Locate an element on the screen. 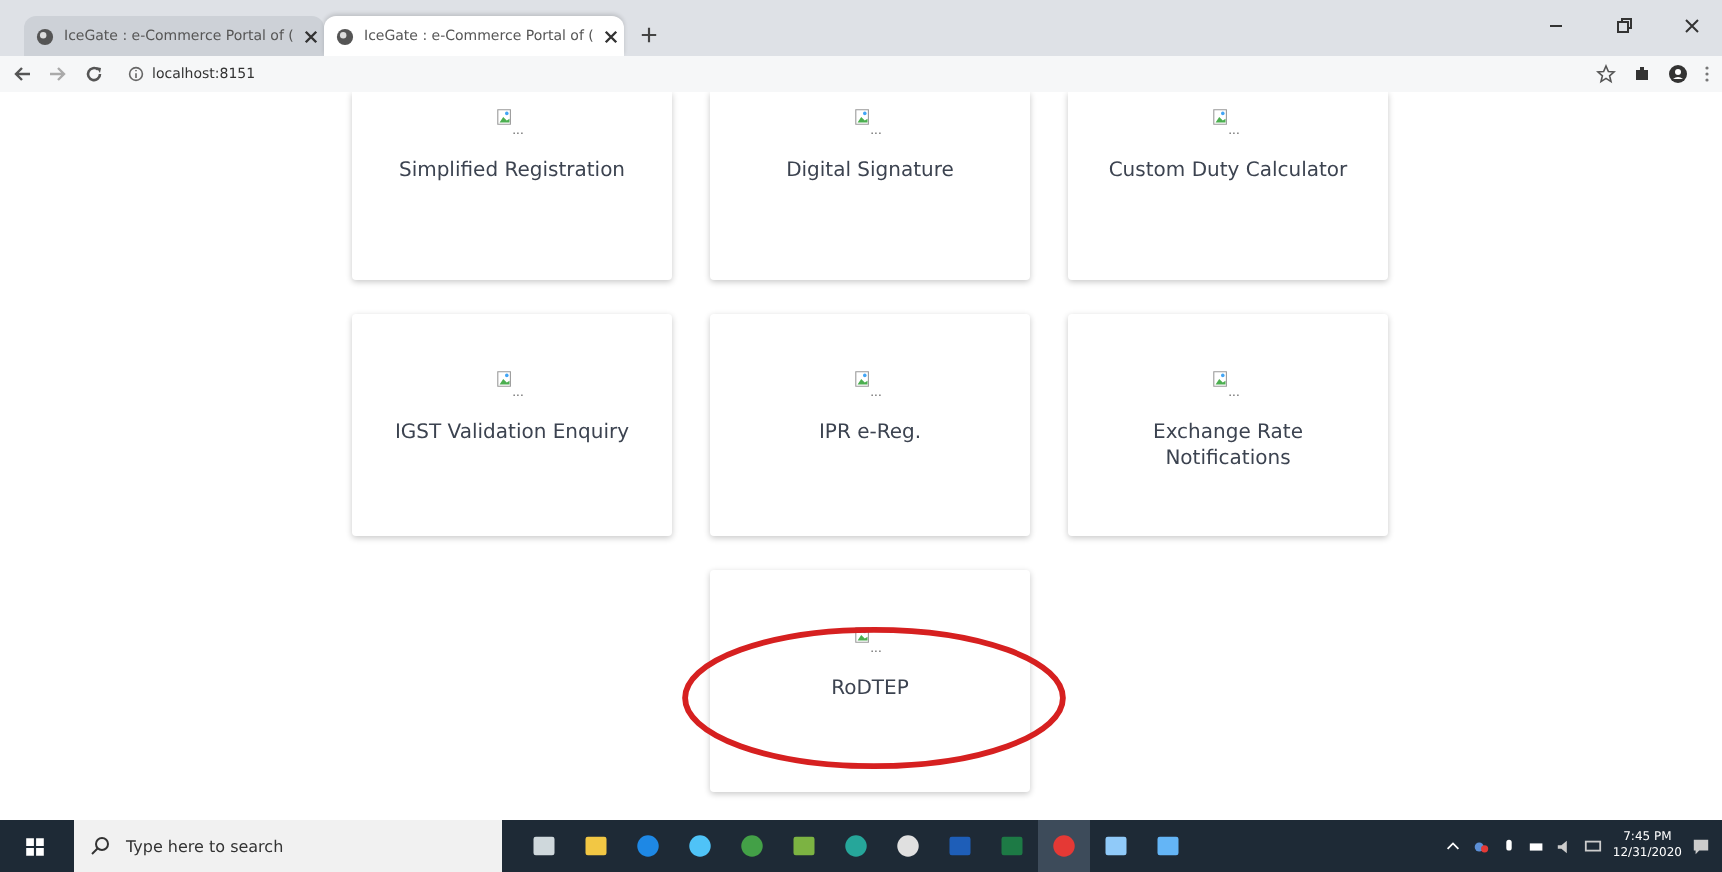 The height and width of the screenshot is (872, 1722). card-title: IPR e-Reg. is located at coordinates (870, 433).